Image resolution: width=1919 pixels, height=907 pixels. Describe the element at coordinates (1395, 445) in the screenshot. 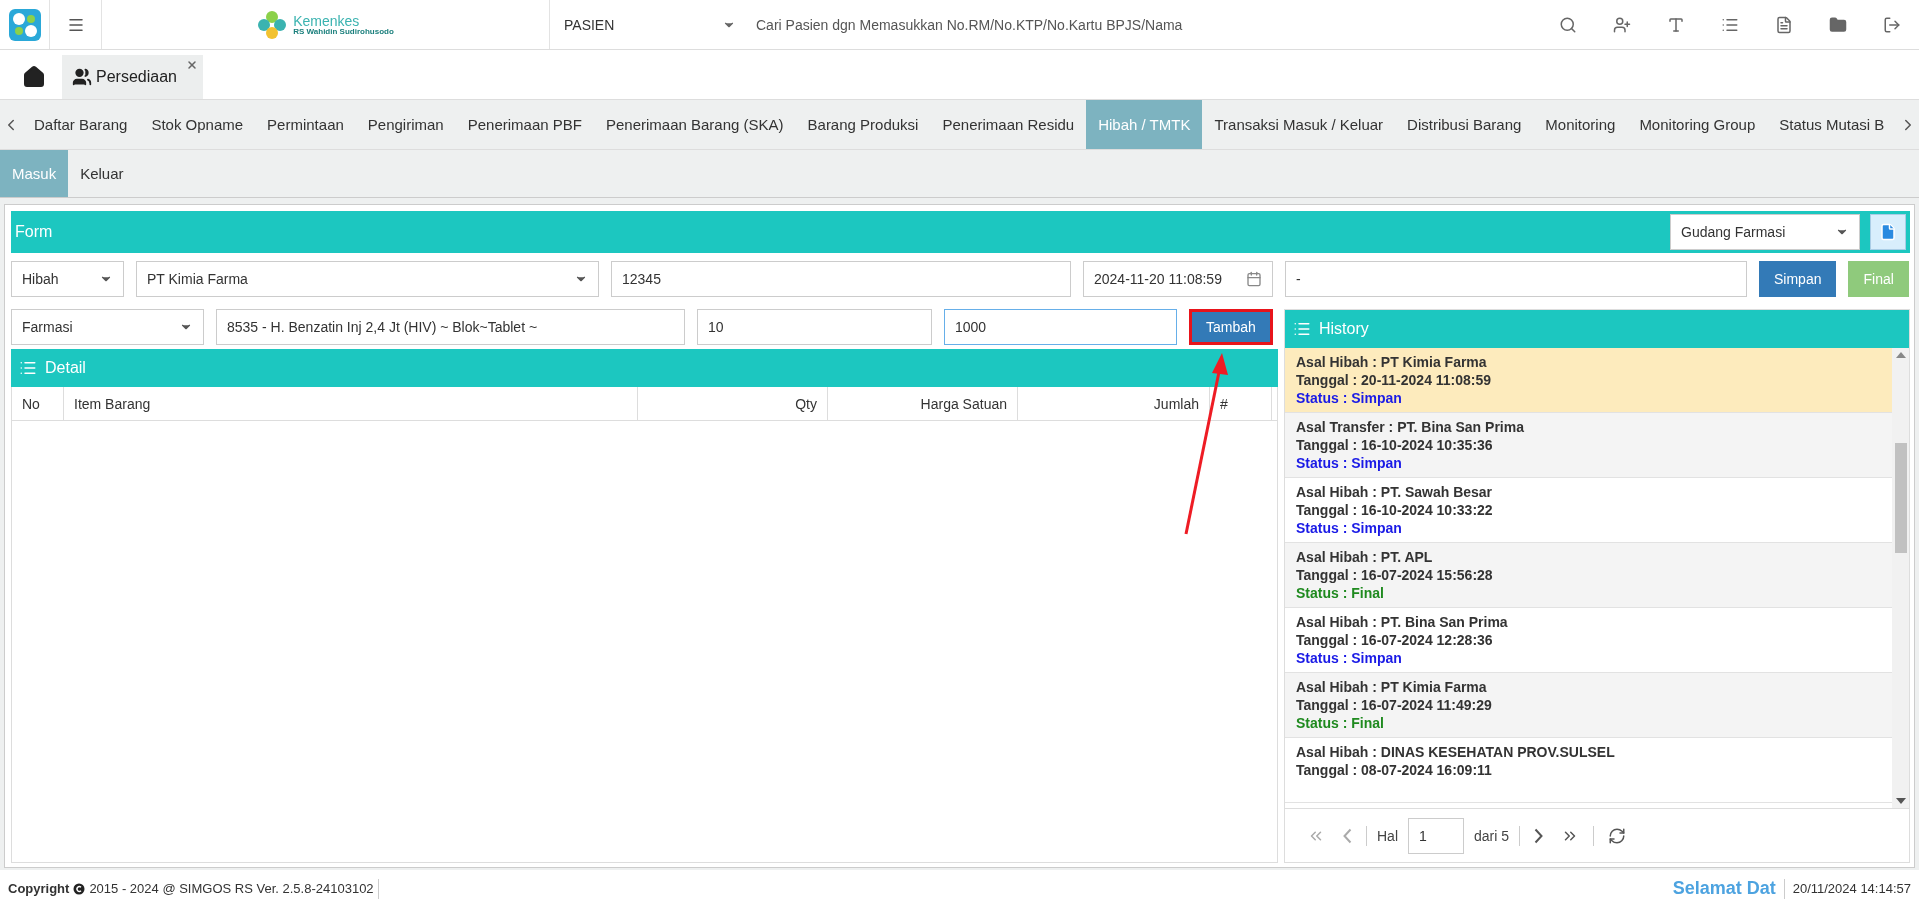

I see `history-date: Tanggal : 16-10-2024 10:35:36` at that location.